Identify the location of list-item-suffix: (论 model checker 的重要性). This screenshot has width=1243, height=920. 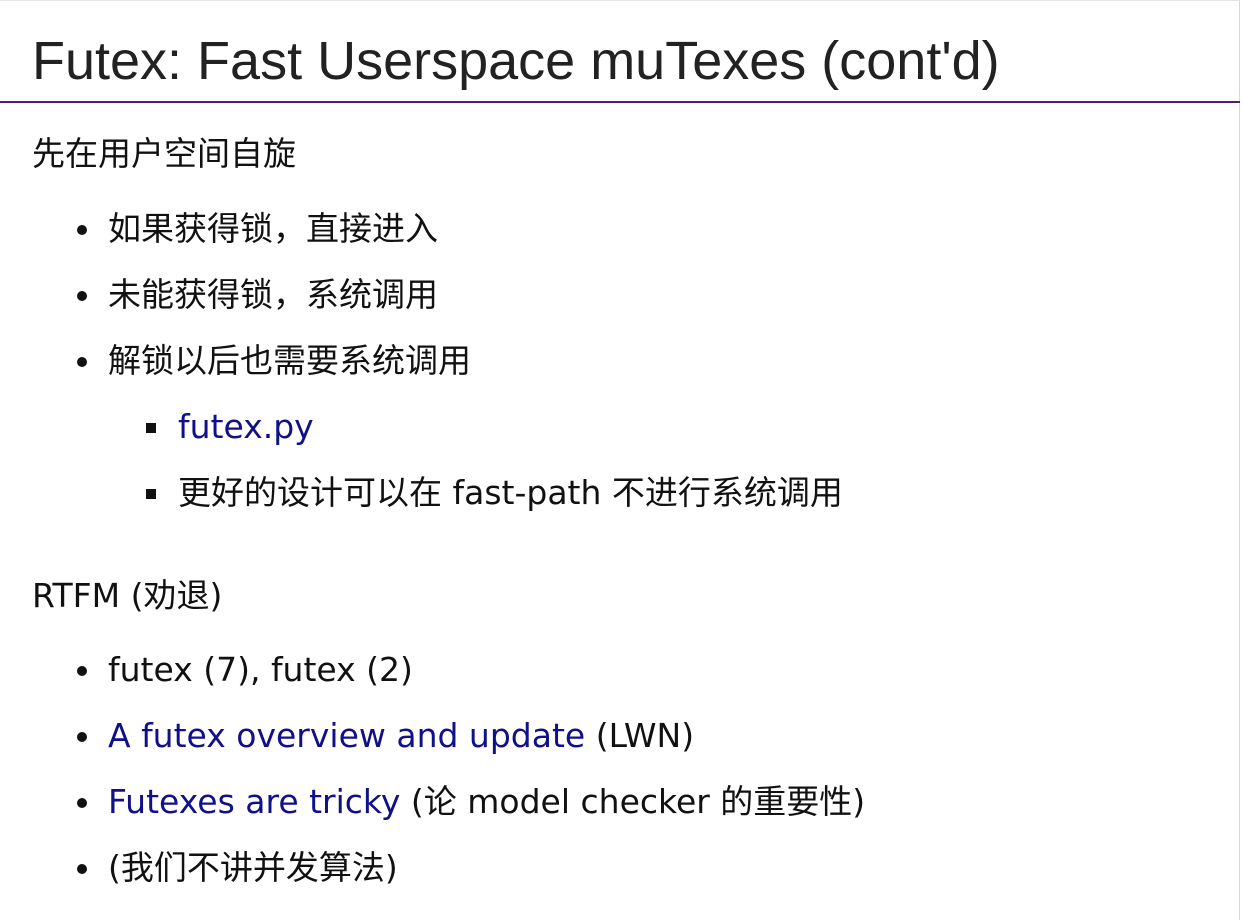
(633, 801).